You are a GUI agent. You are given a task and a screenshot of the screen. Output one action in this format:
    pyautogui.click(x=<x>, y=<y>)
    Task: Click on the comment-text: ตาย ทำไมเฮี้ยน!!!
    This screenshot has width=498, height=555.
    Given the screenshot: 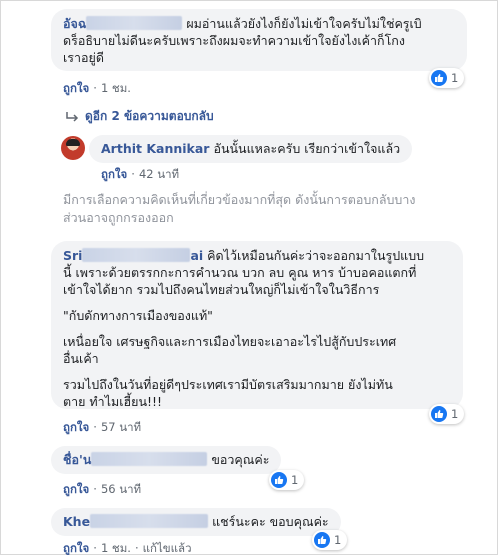 What is the action you would take?
    pyautogui.click(x=113, y=401)
    